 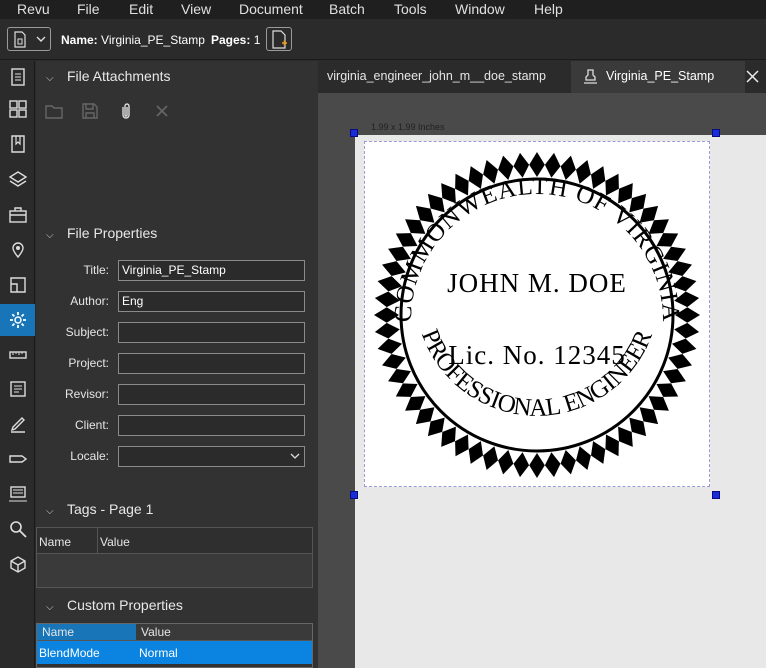 I want to click on stamp-icon, so click(x=590, y=76).